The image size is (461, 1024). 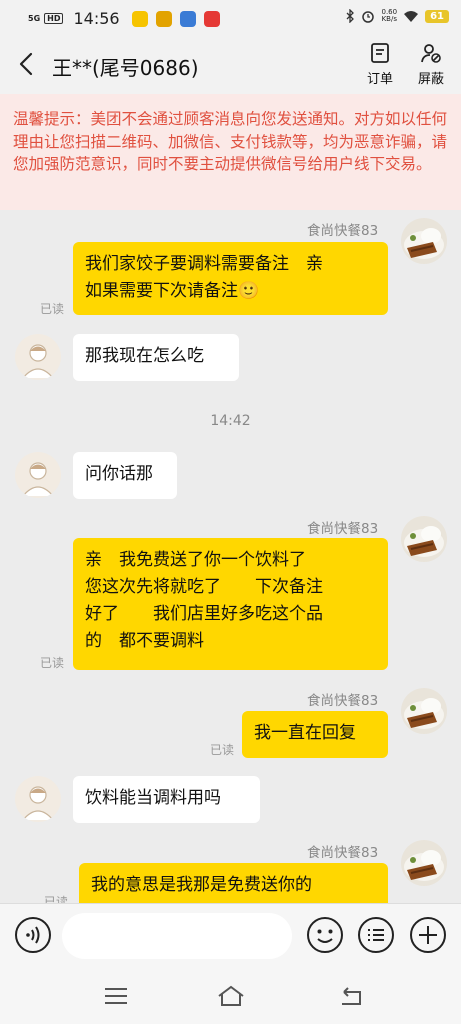 What do you see at coordinates (431, 64) in the screenshot?
I see `block-button: 屏蔽` at bounding box center [431, 64].